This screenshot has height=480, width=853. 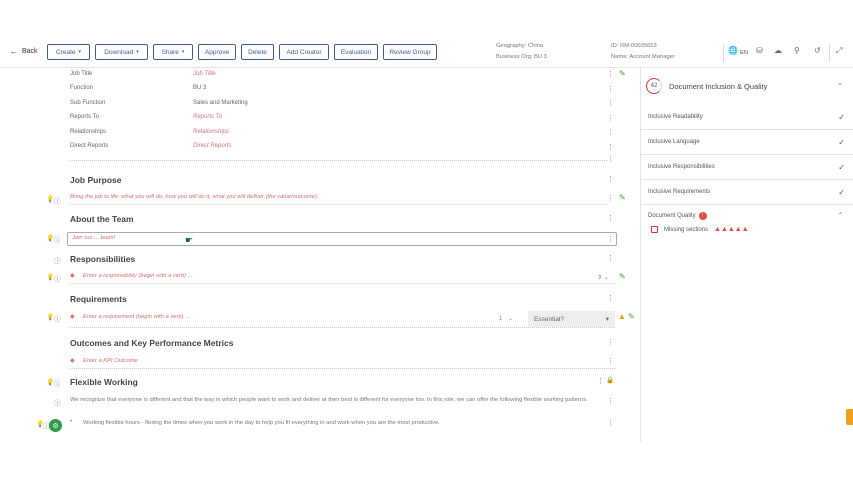 I want to click on field-value: Direct Reports, so click(x=212, y=146).